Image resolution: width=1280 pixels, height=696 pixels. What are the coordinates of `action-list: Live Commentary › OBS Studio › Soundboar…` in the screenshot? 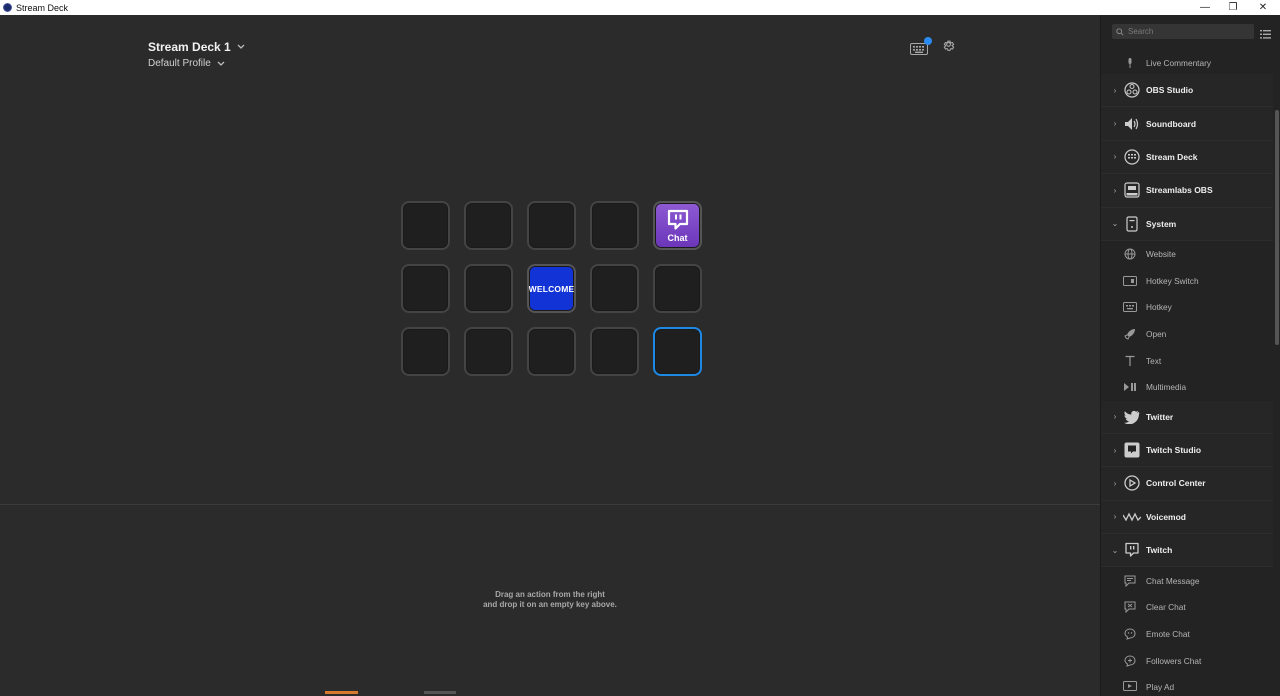 It's located at (1187, 374).